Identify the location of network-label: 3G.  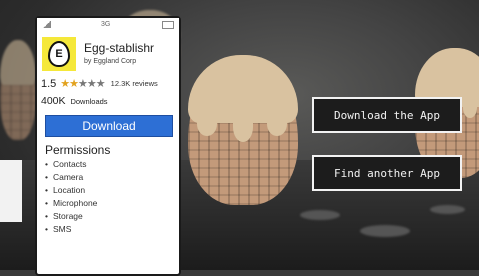
(106, 24).